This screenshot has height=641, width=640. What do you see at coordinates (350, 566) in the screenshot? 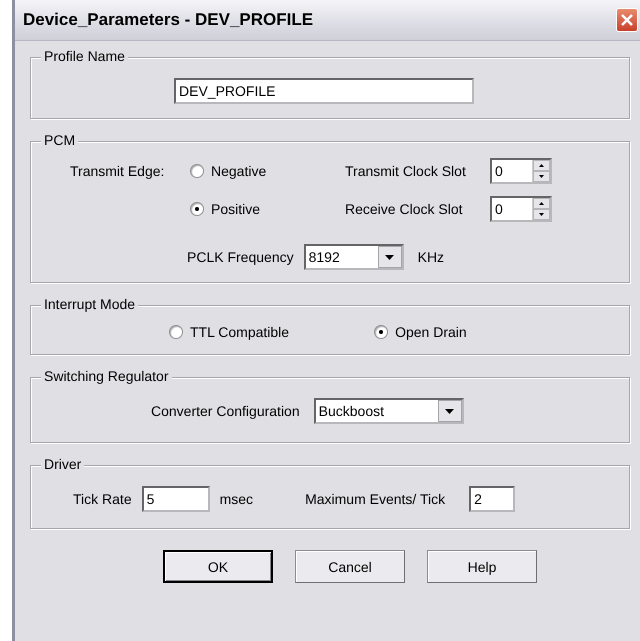
I see `dialog-button: Cancel` at bounding box center [350, 566].